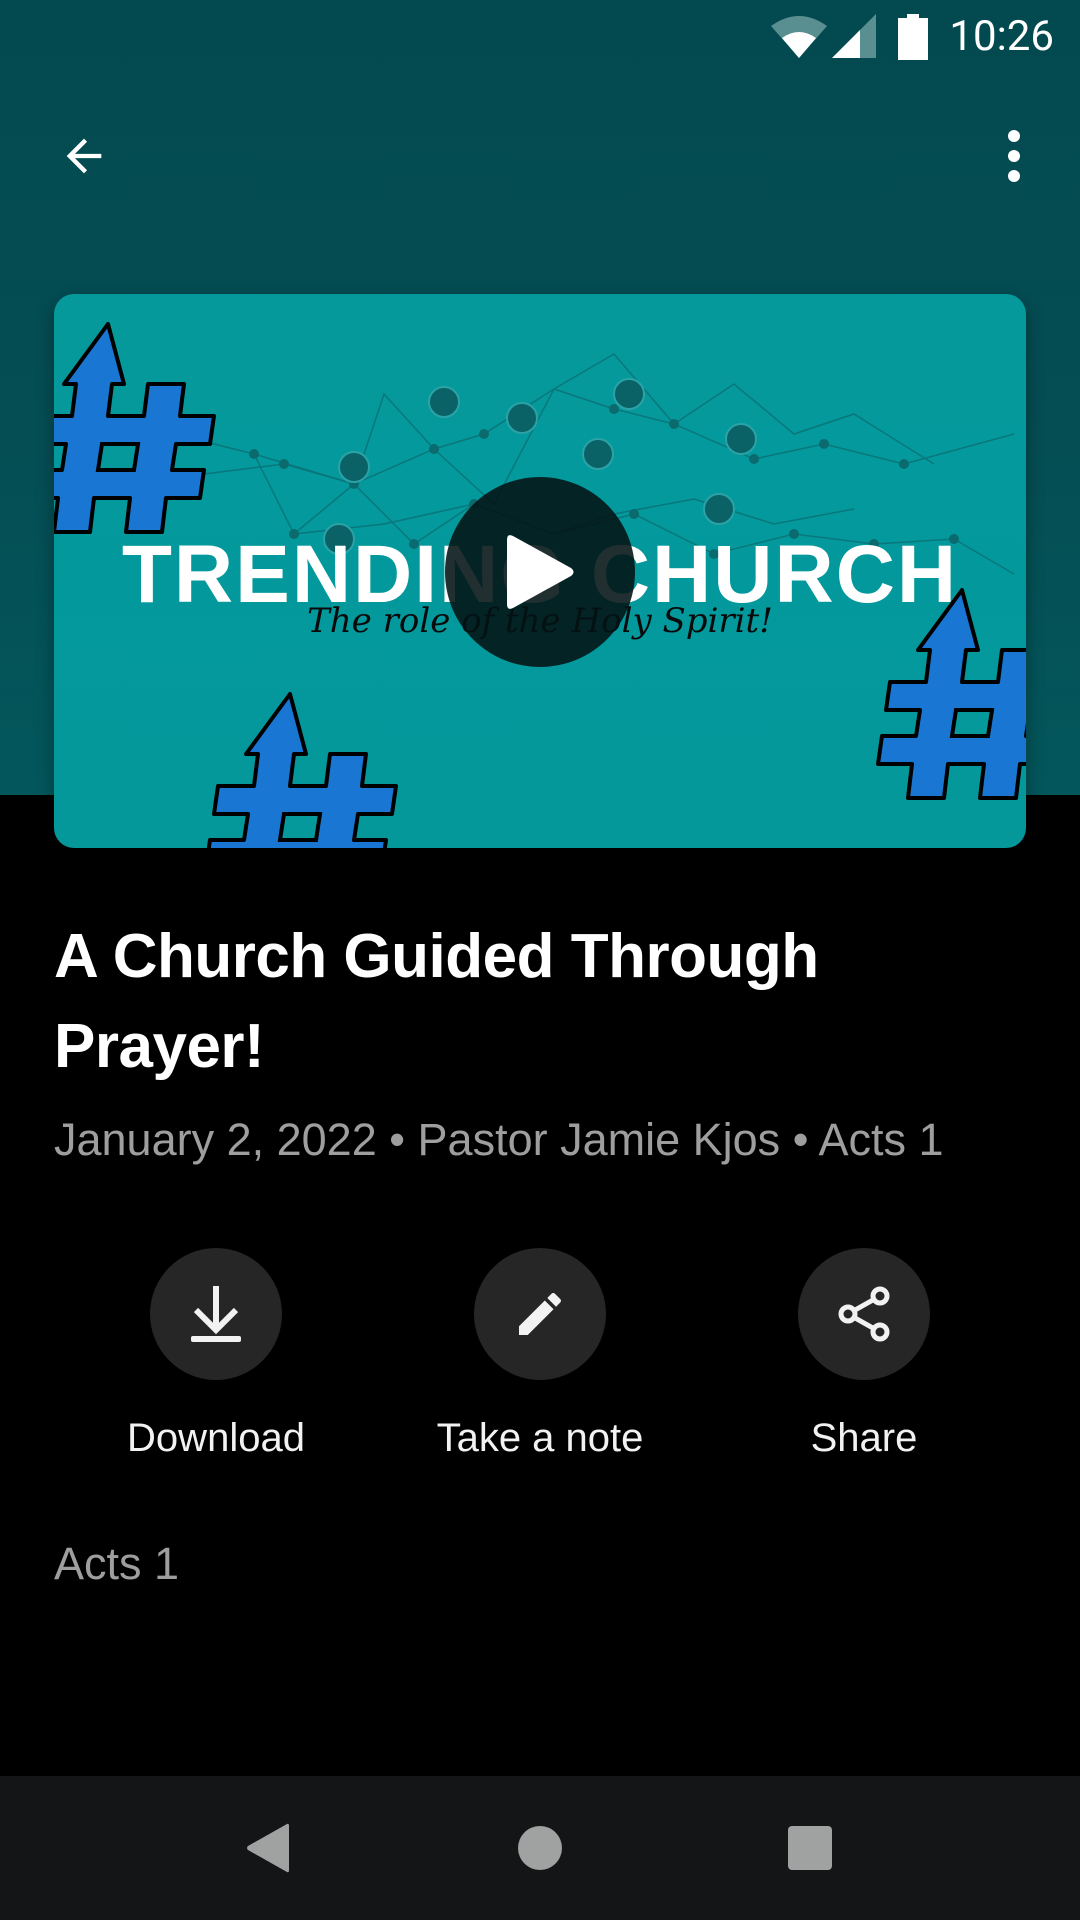 The width and height of the screenshot is (1080, 1920). I want to click on nav-recents-button, so click(810, 1848).